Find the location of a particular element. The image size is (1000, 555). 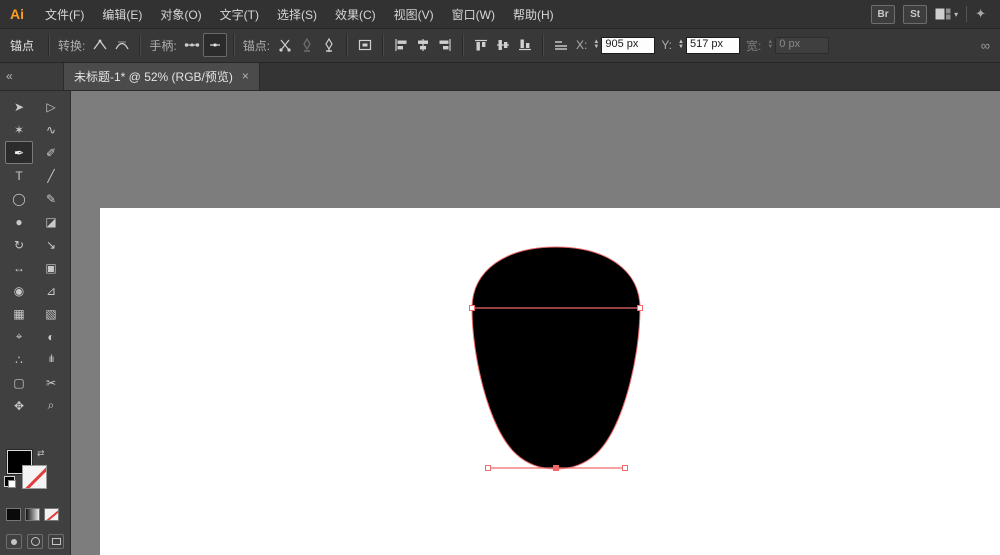

bridge-button: Br is located at coordinates (883, 14).